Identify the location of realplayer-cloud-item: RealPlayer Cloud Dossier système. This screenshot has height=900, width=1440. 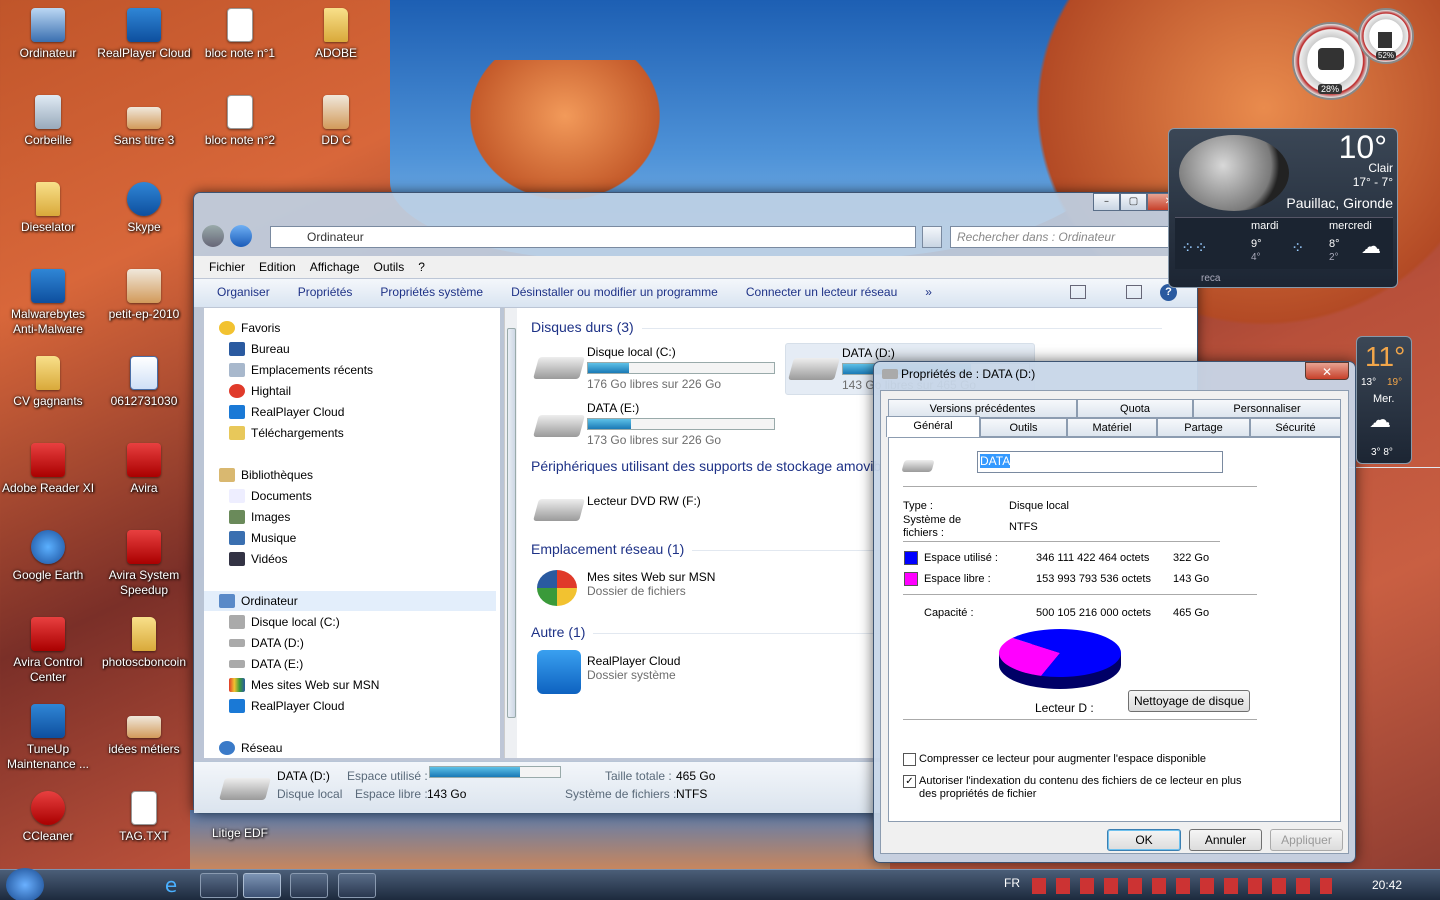
(641, 671).